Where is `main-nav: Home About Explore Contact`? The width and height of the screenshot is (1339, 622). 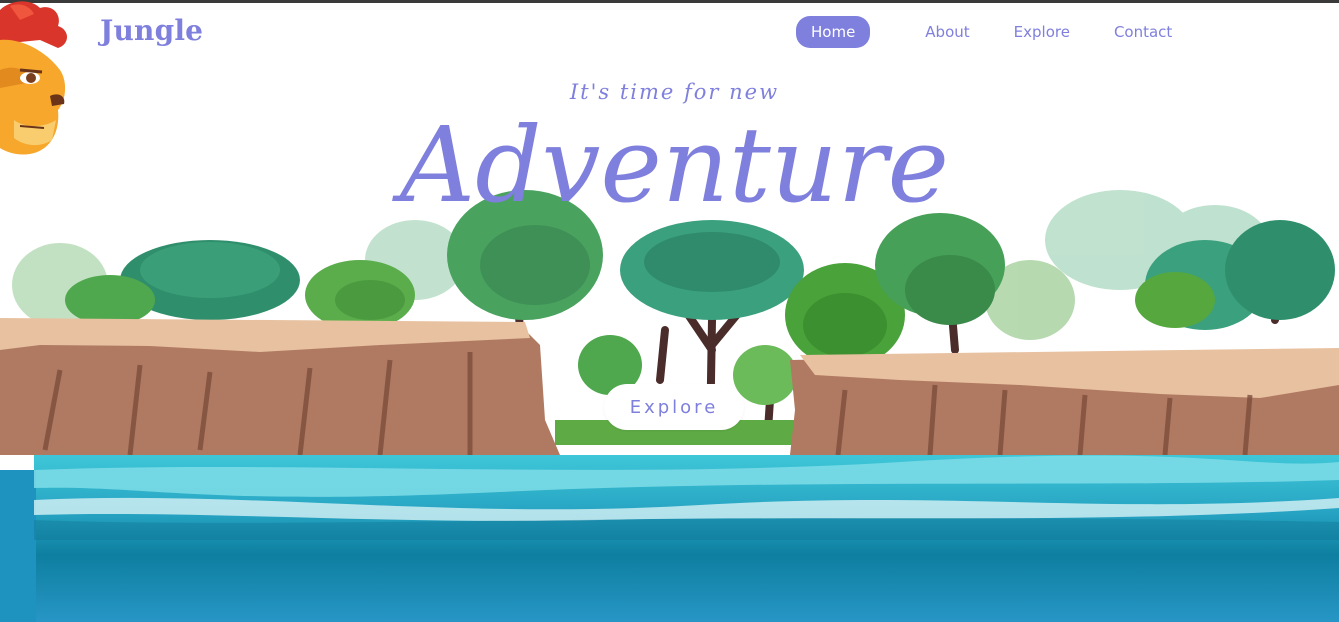
main-nav: Home About Explore Contact is located at coordinates (1006, 32).